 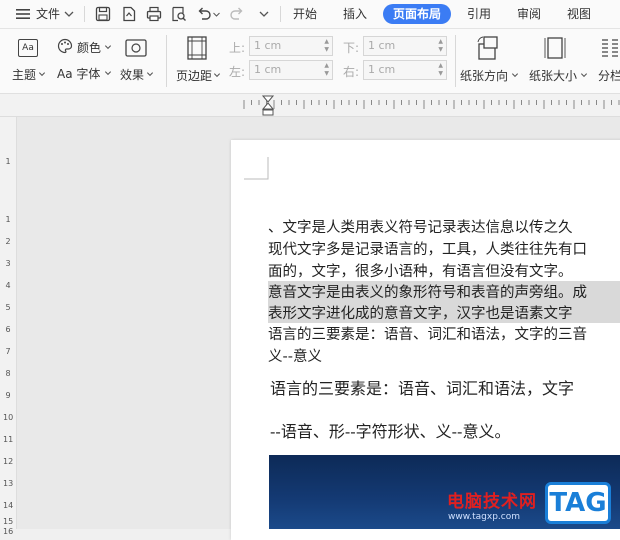 What do you see at coordinates (8, 395) in the screenshot?
I see `ruler-number: 9` at bounding box center [8, 395].